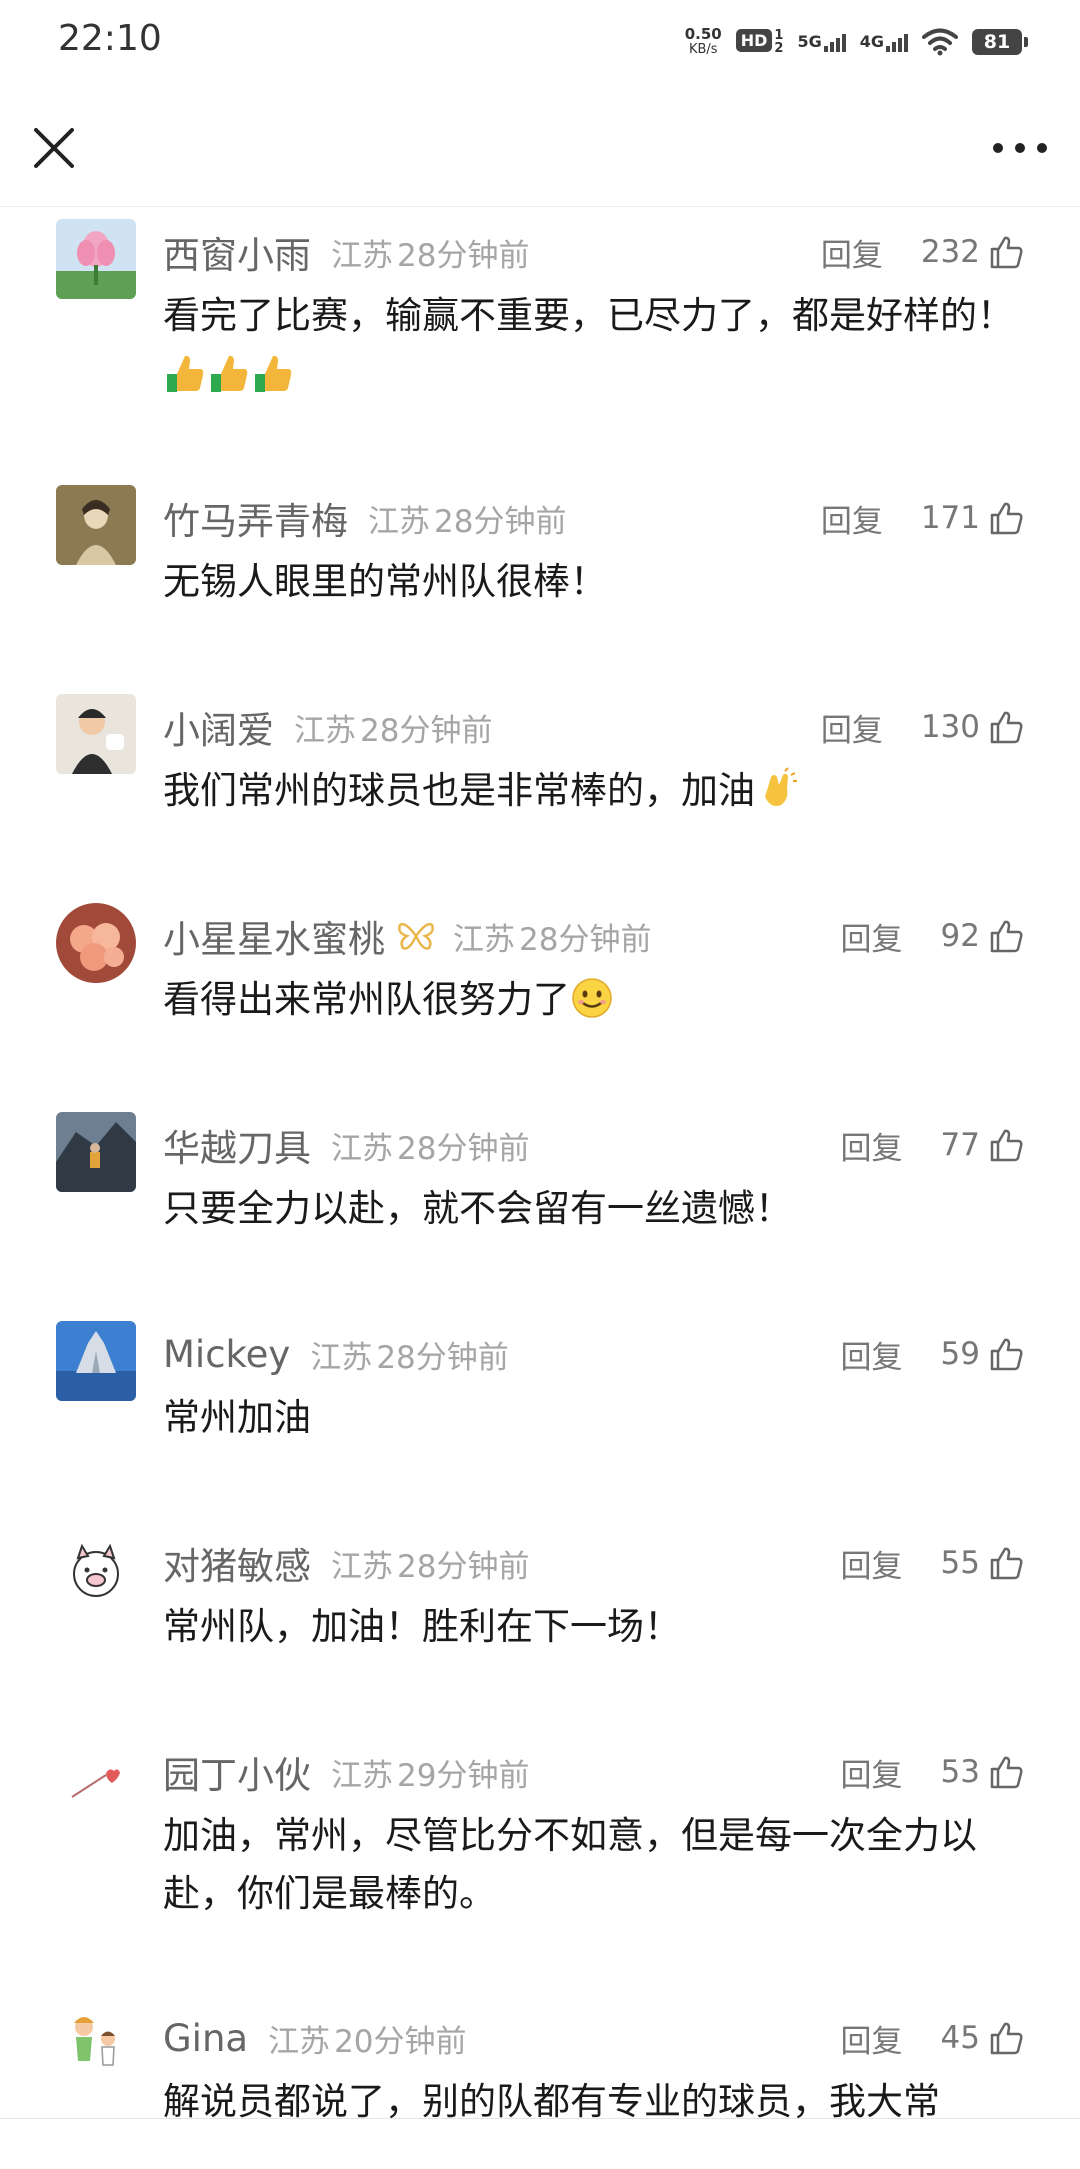 The width and height of the screenshot is (1080, 2169). Describe the element at coordinates (366, 999) in the screenshot. I see `comment-text-content: 看得出来常州队很努力了` at that location.